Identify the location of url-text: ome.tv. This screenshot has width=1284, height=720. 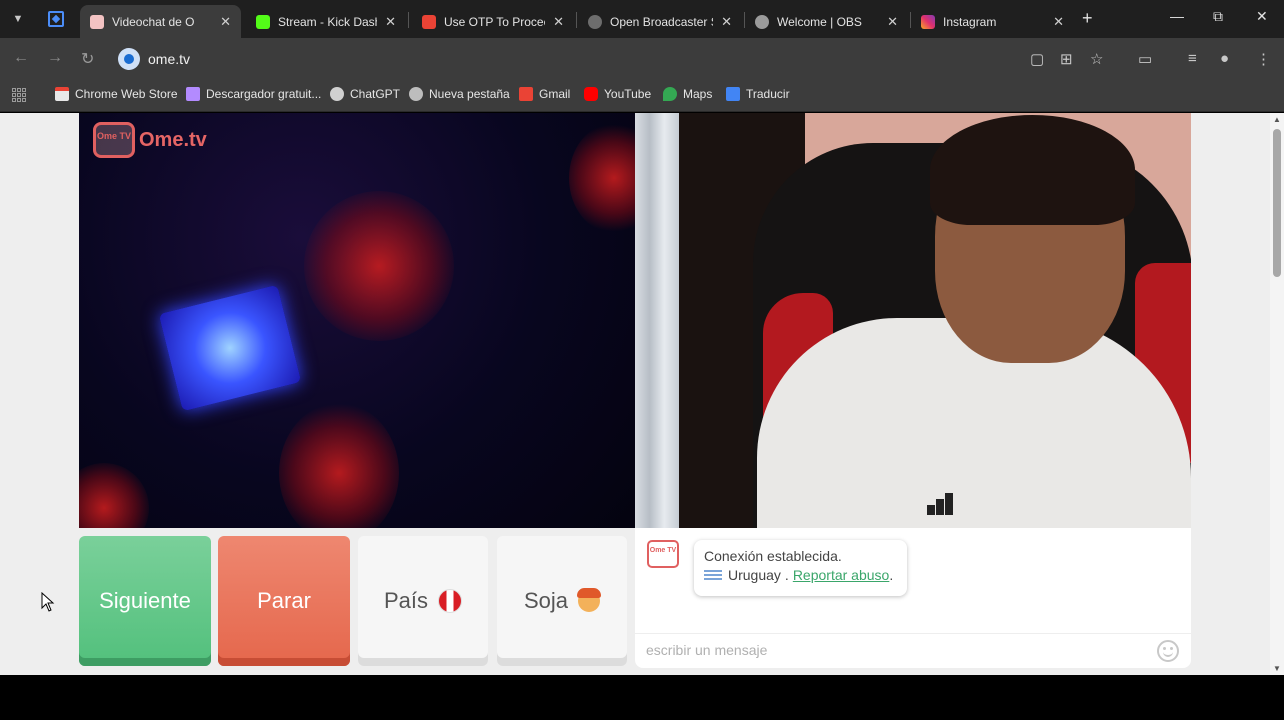
(169, 59).